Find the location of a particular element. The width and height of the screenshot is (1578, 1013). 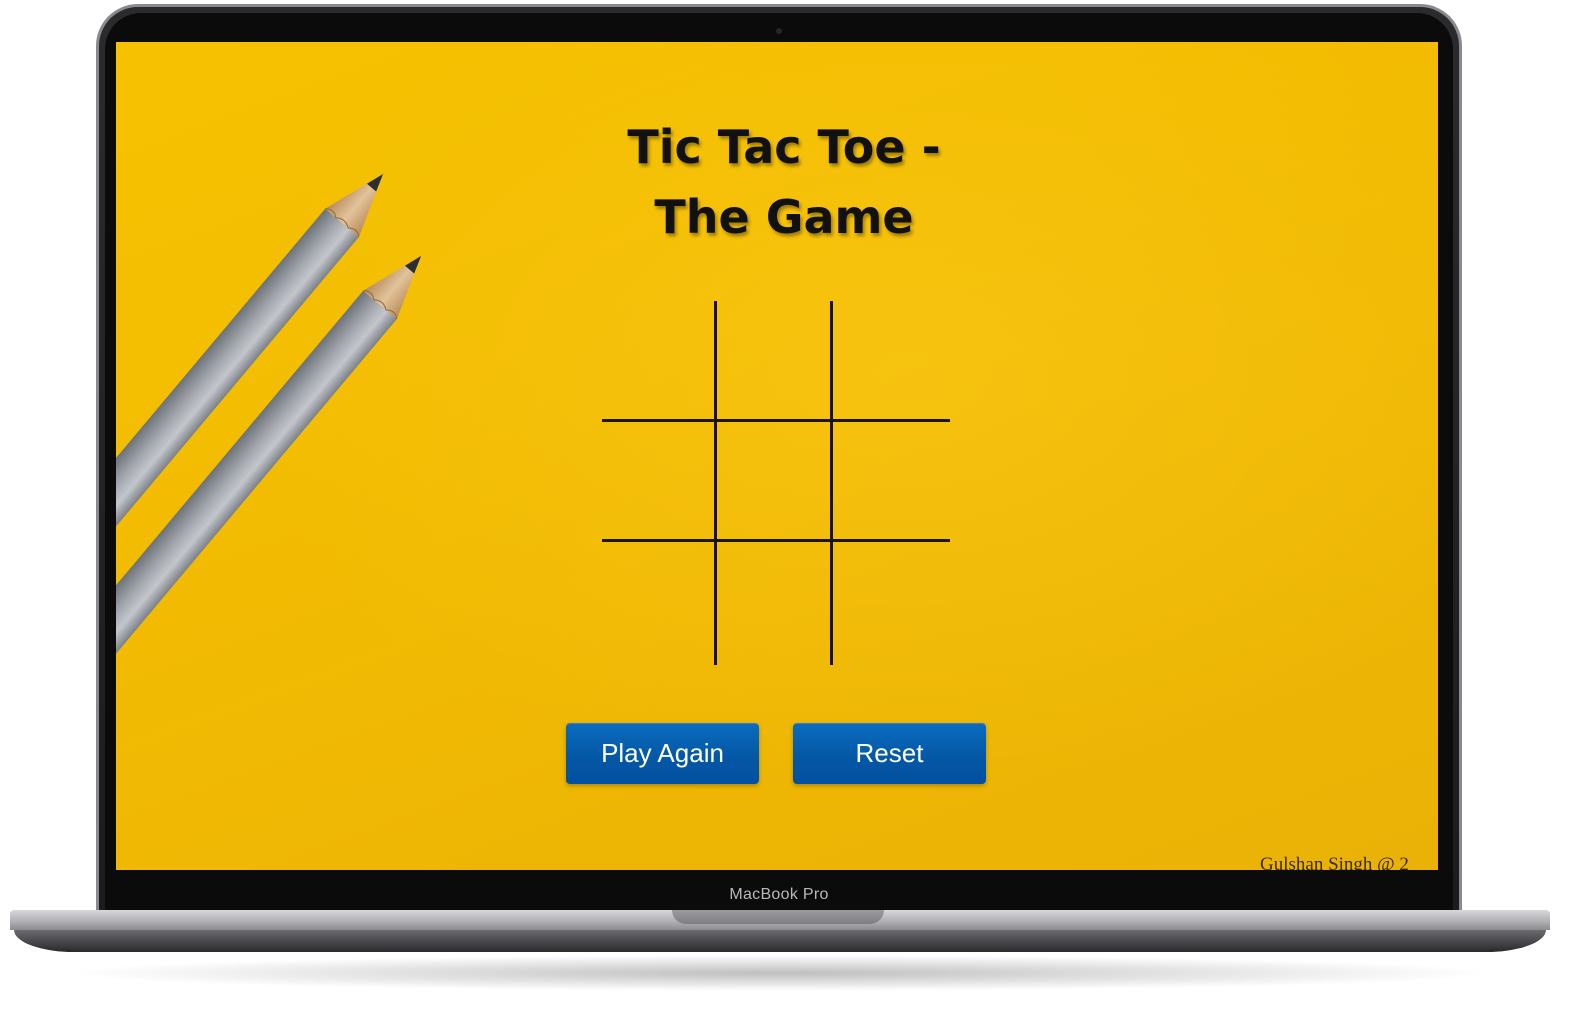

play-again-button: Play Again is located at coordinates (662, 753).